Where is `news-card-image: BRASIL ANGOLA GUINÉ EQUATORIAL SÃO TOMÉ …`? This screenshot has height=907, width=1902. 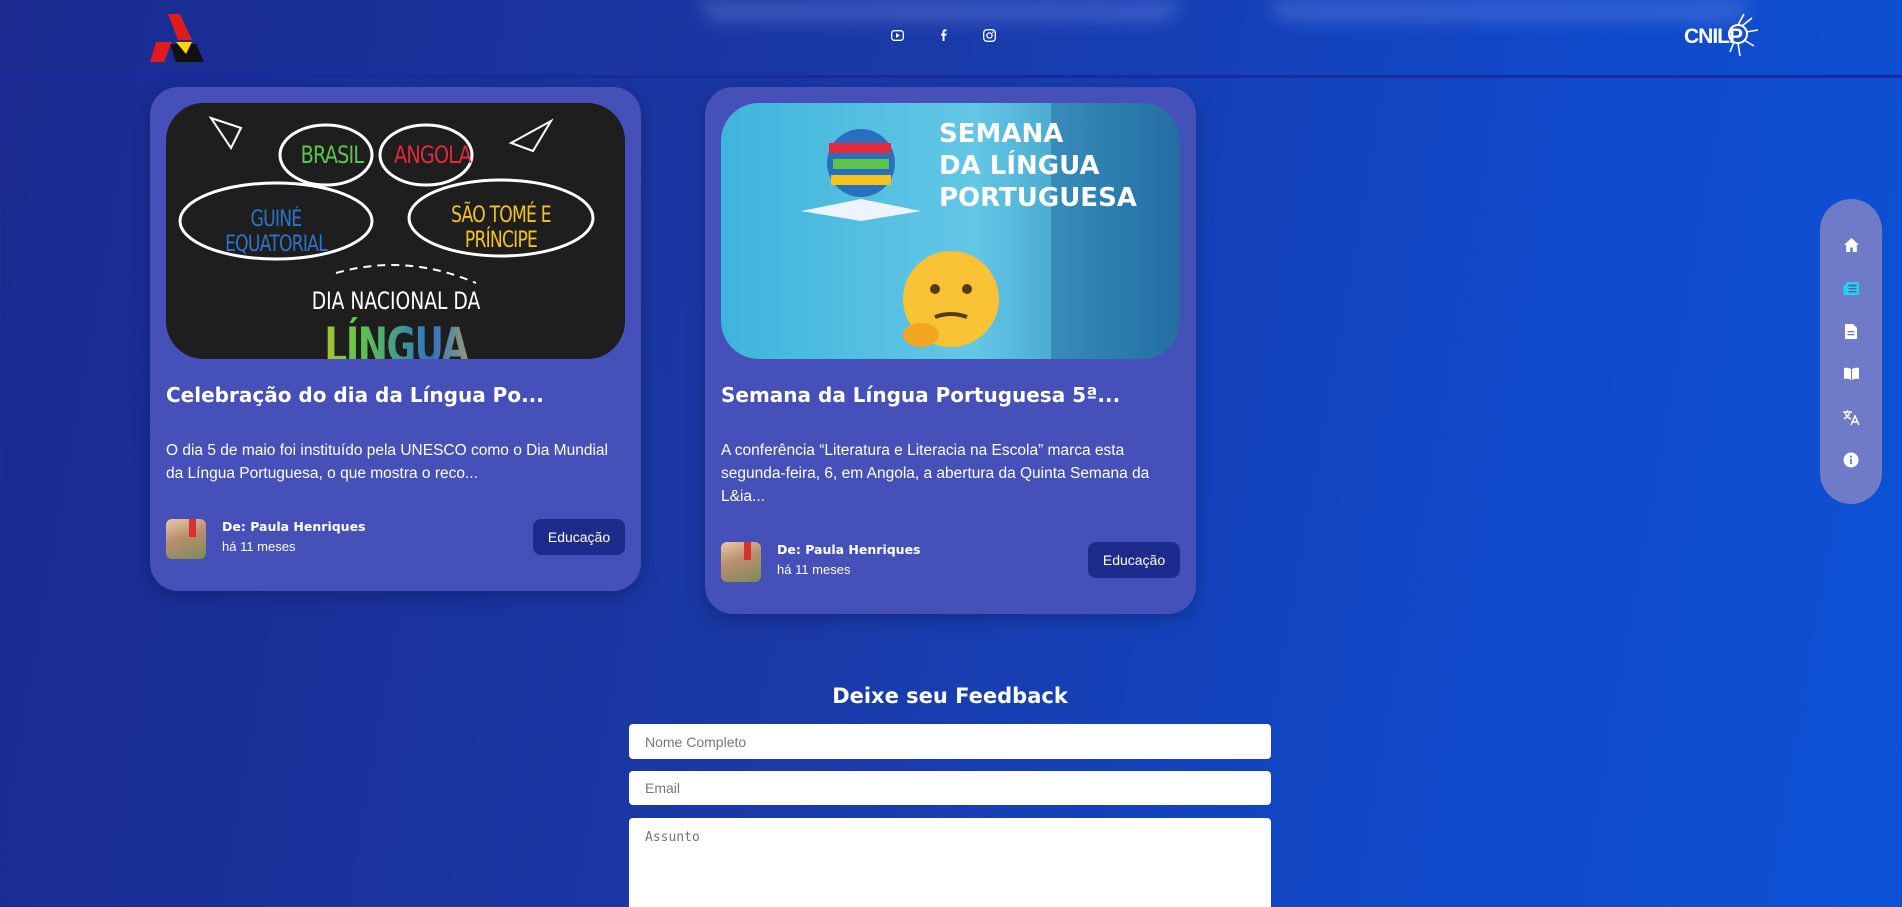
news-card-image: BRASIL ANGOLA GUINÉ EQUATORIAL SÃO TOMÉ … is located at coordinates (395, 231).